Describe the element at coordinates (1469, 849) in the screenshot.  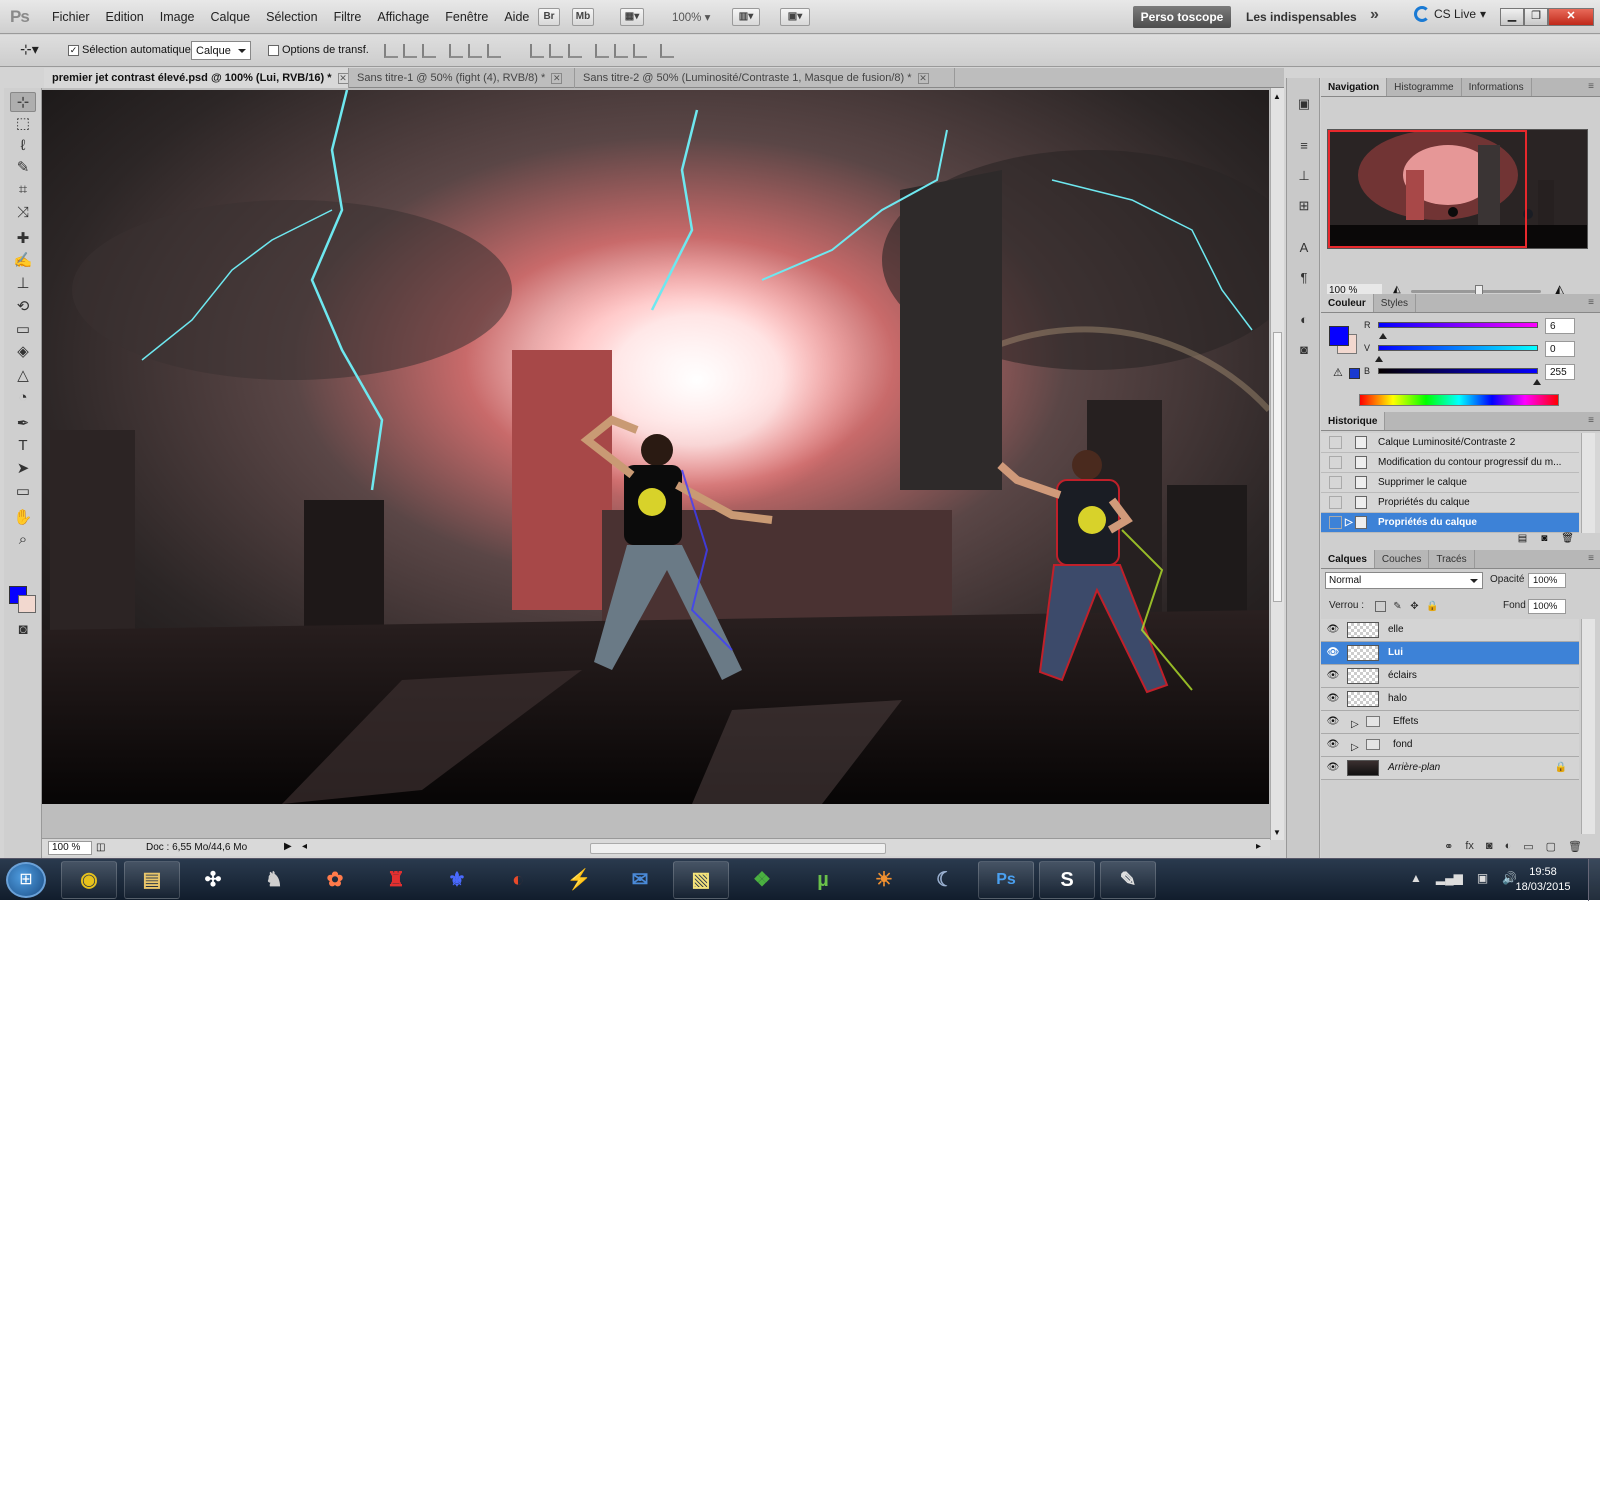
I see `layer-style-icon: fx` at that location.